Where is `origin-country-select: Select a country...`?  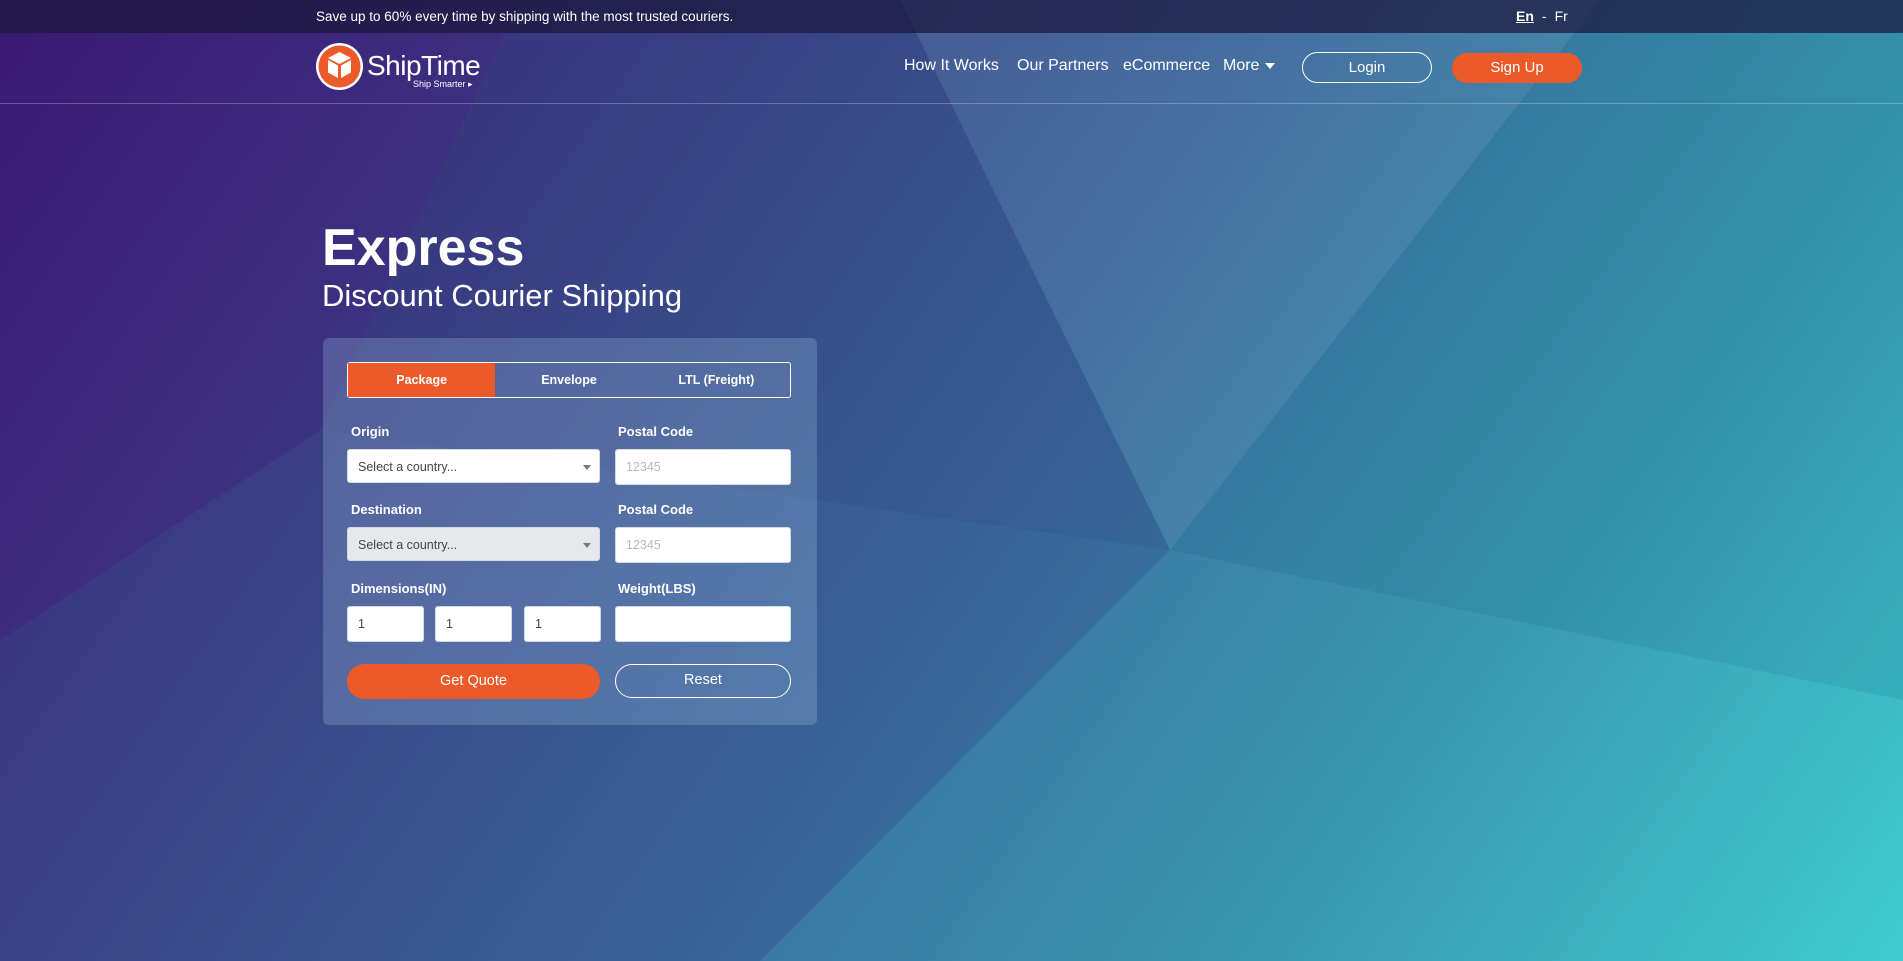
origin-country-select: Select a country... is located at coordinates (473, 466).